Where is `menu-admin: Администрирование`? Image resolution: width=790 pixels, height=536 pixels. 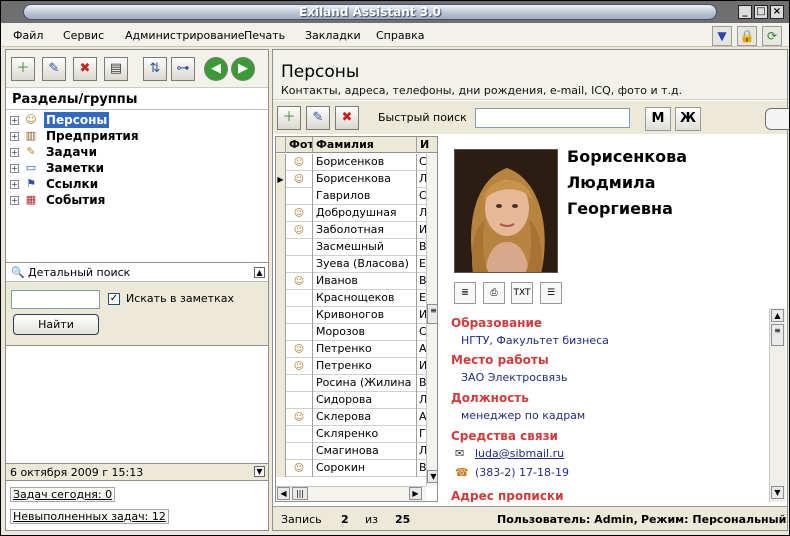
menu-admin: Администрирование is located at coordinates (185, 35).